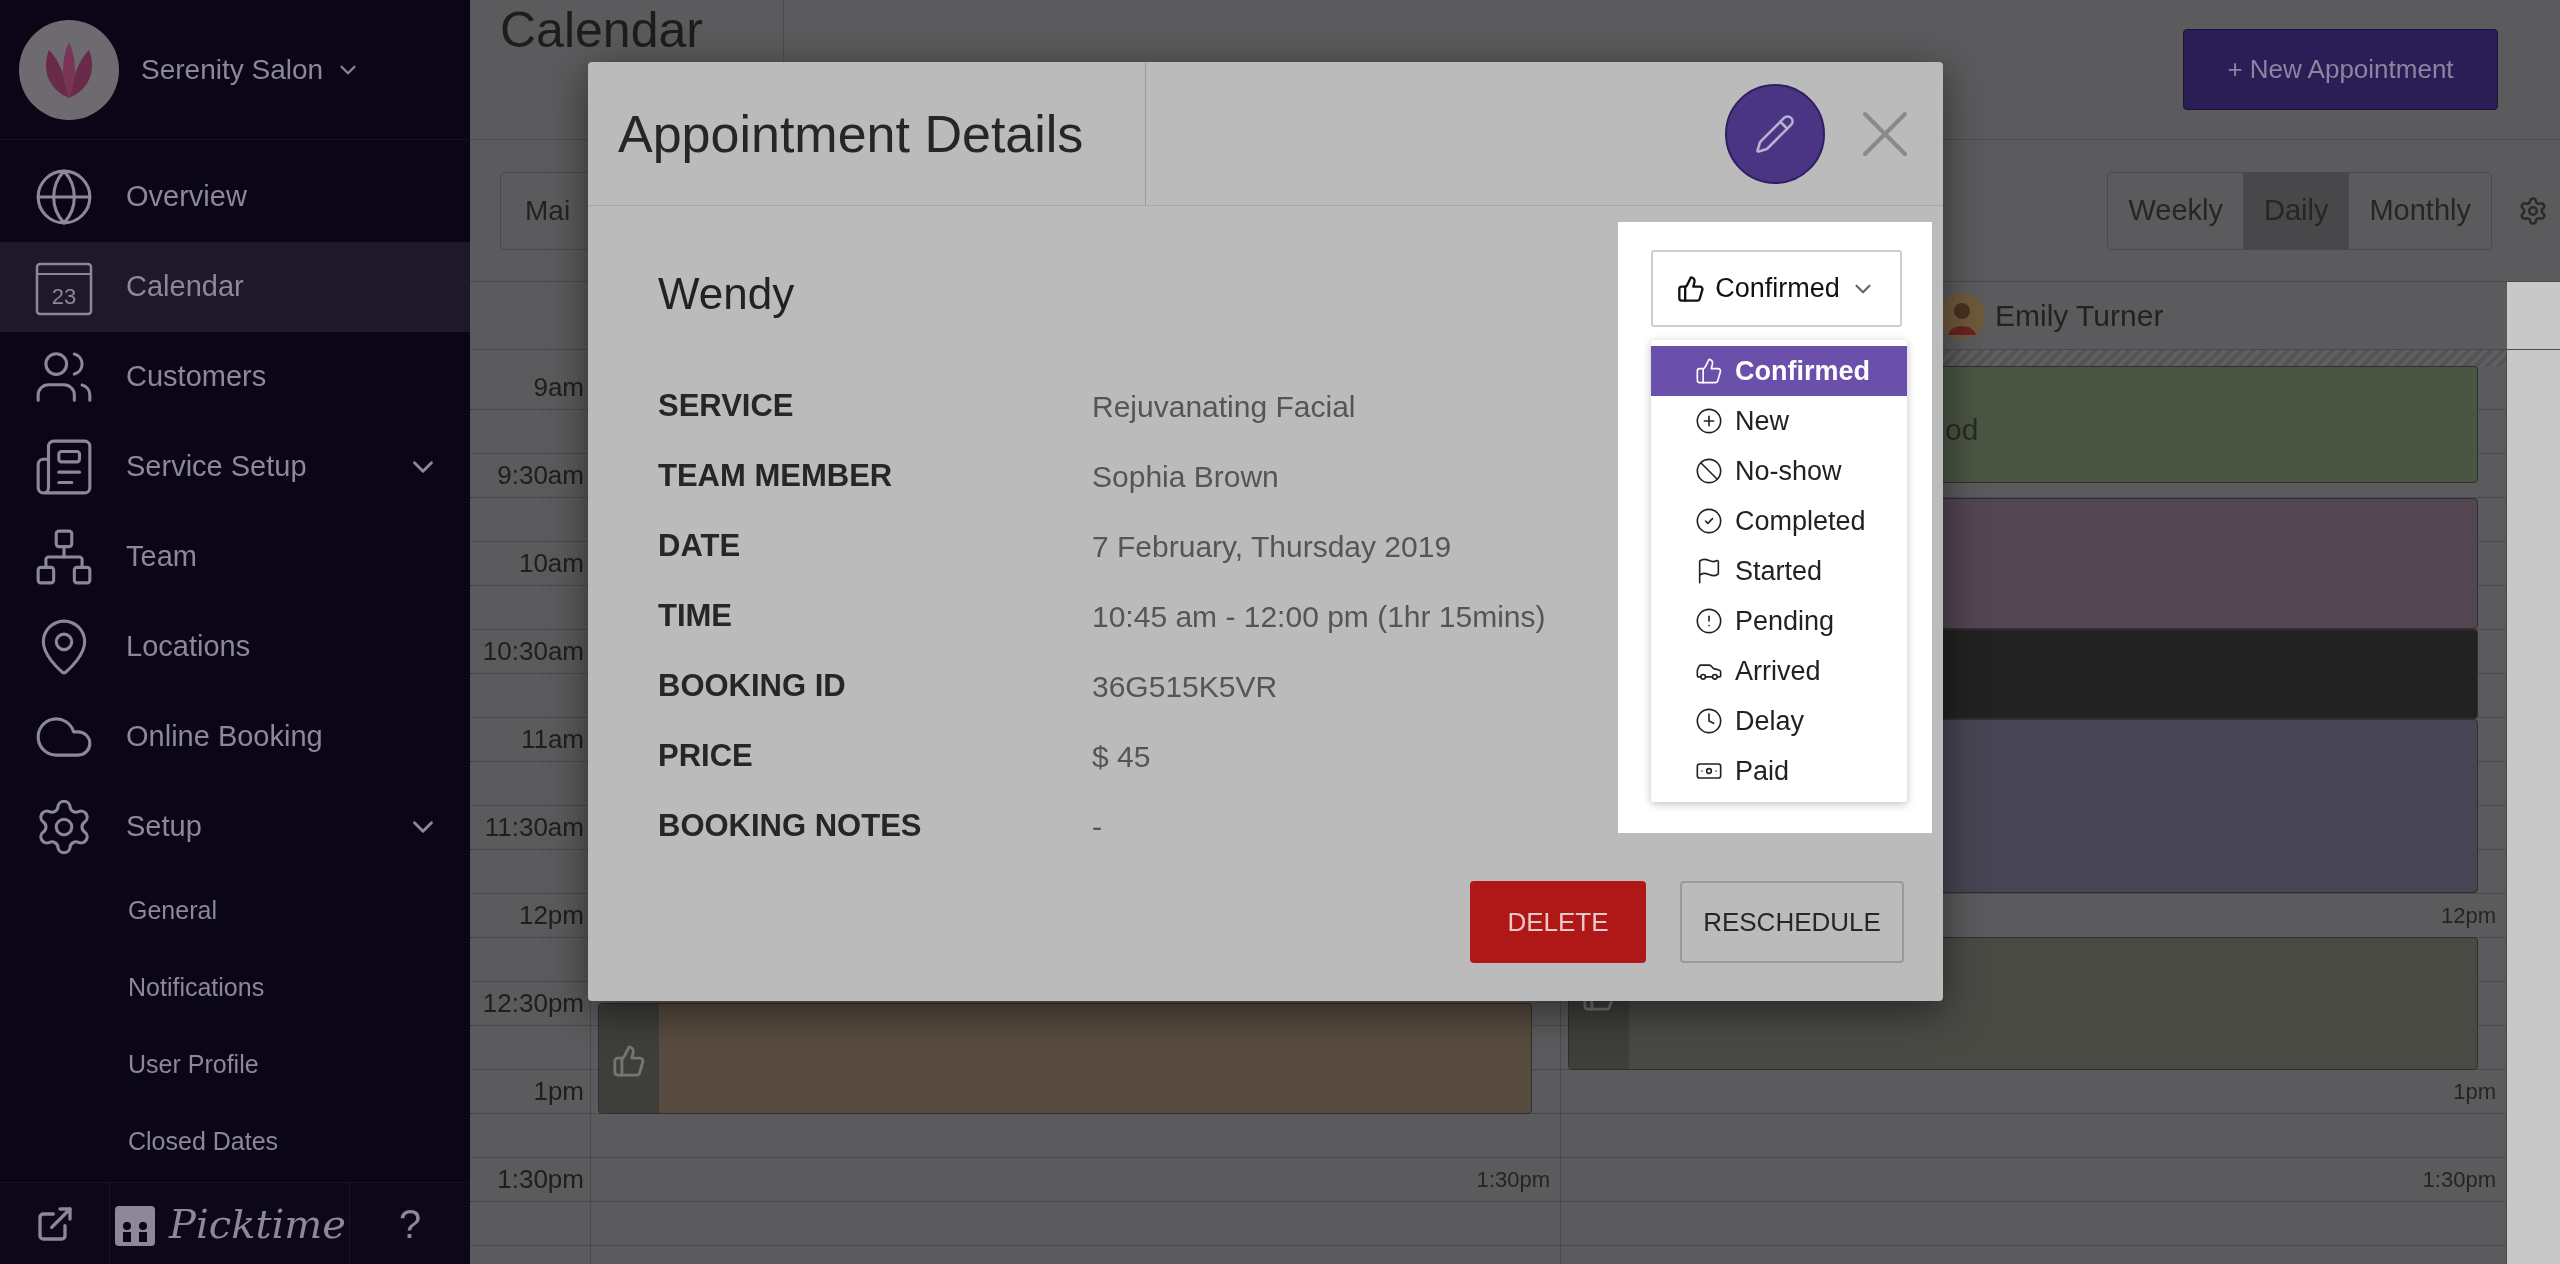 The image size is (2560, 1264). Describe the element at coordinates (1779, 521) in the screenshot. I see `status-option: Completed` at that location.